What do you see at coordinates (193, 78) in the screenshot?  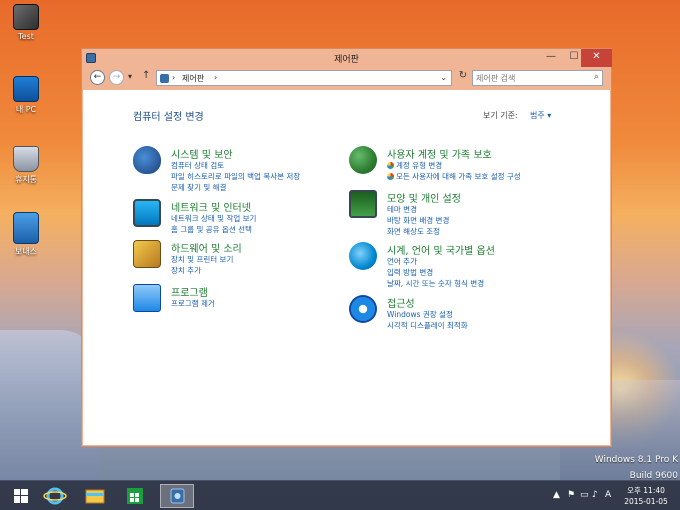 I see `breadcrumb-control-panel: 제어판` at bounding box center [193, 78].